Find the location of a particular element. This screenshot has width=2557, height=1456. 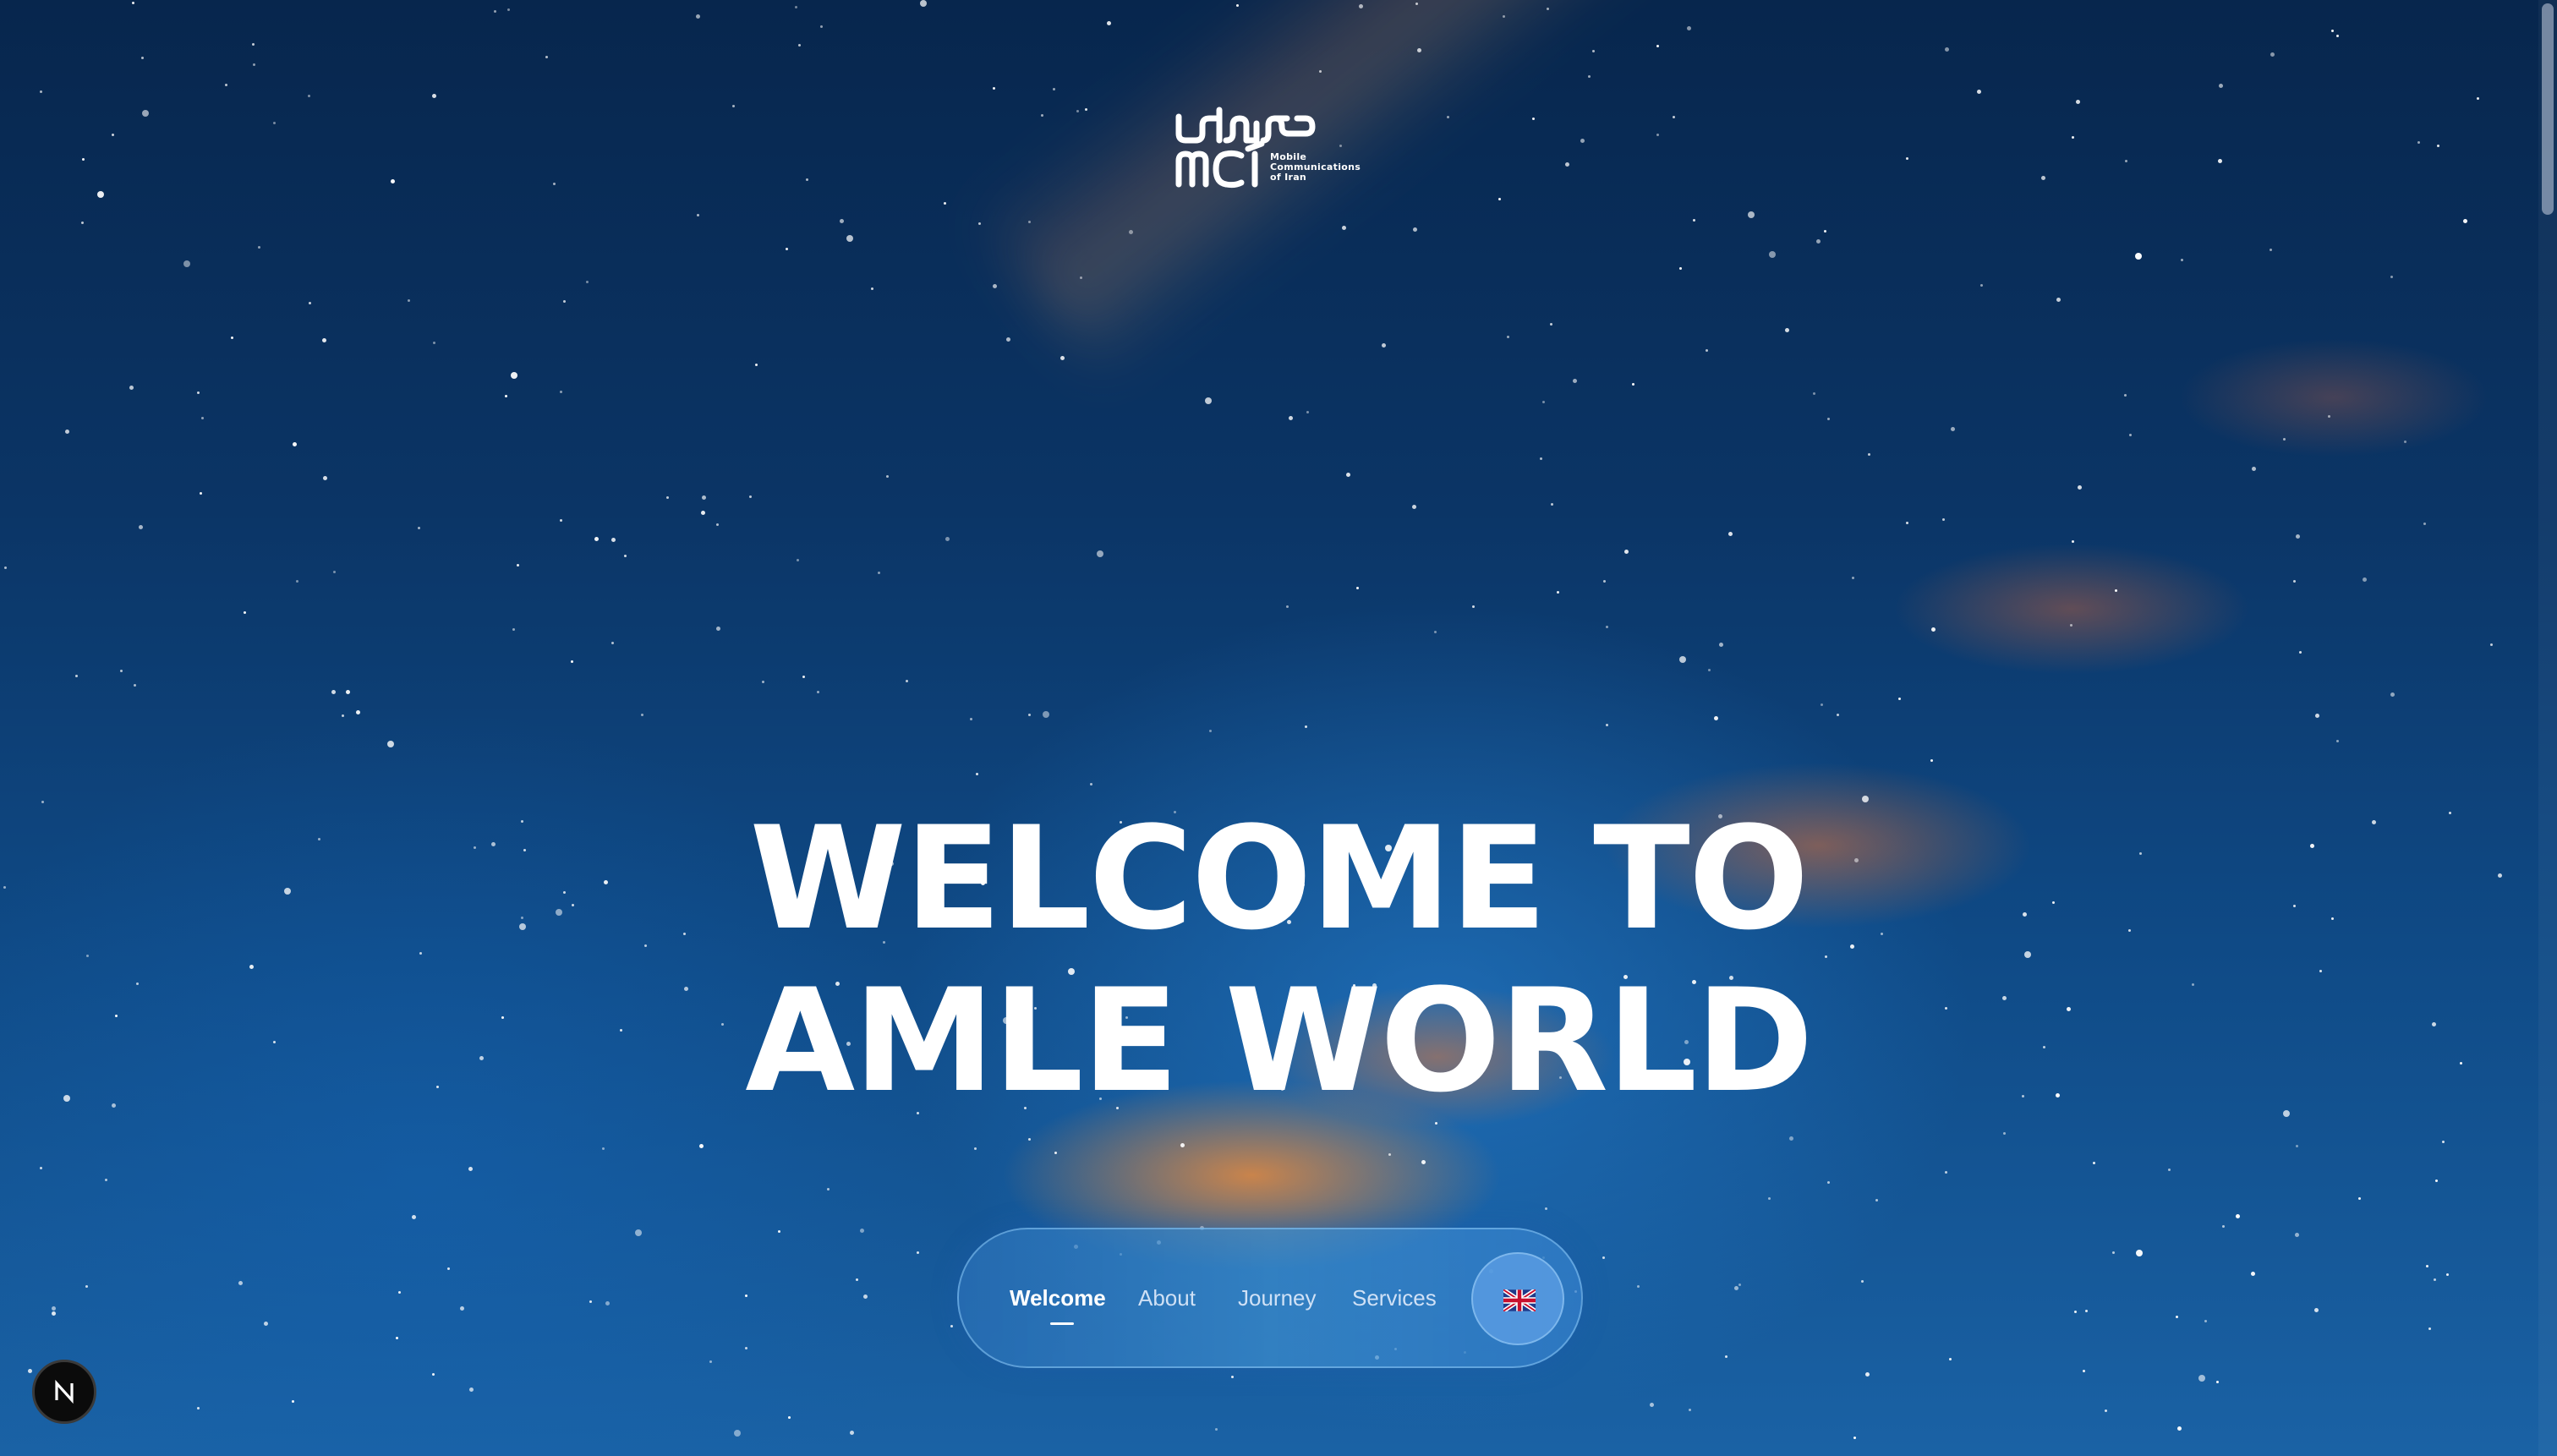

page-scrollbar is located at coordinates (2547, 728).